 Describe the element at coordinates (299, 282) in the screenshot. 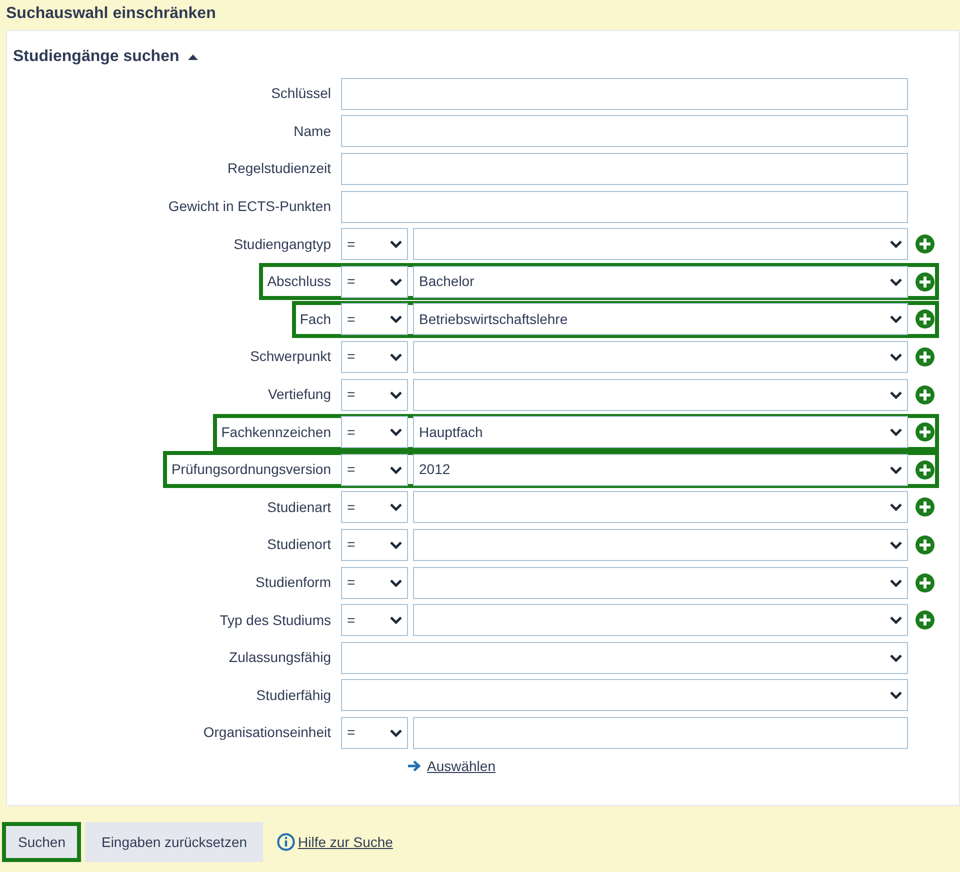

I see `field-label: Abschluss` at that location.